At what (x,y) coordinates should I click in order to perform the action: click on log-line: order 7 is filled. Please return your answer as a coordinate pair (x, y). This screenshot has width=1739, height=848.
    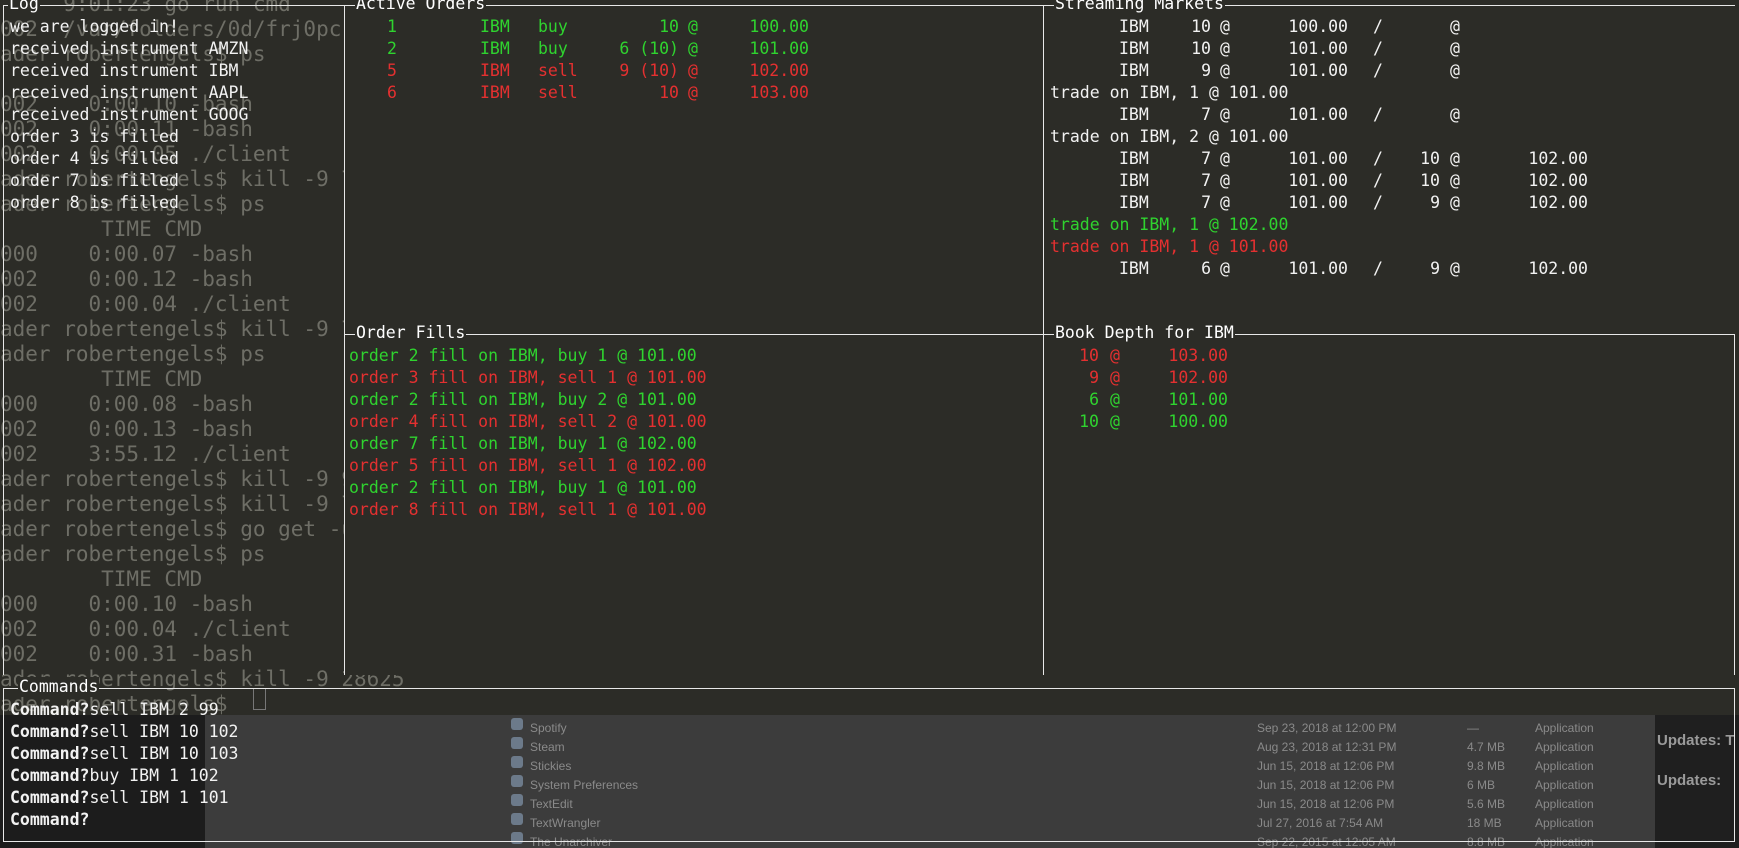
    Looking at the image, I should click on (94, 180).